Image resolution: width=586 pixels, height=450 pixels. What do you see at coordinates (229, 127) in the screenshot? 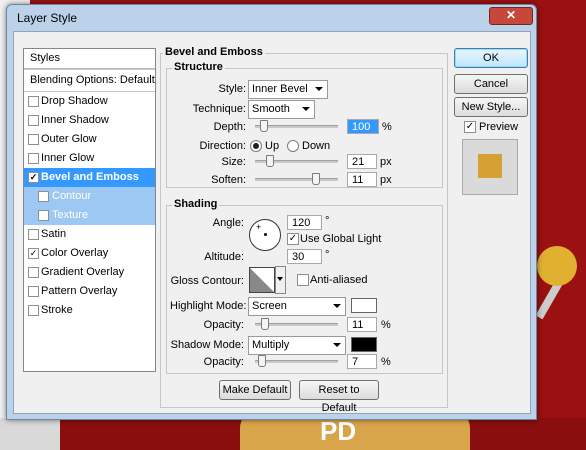
I see `depth-label: Depth:` at bounding box center [229, 127].